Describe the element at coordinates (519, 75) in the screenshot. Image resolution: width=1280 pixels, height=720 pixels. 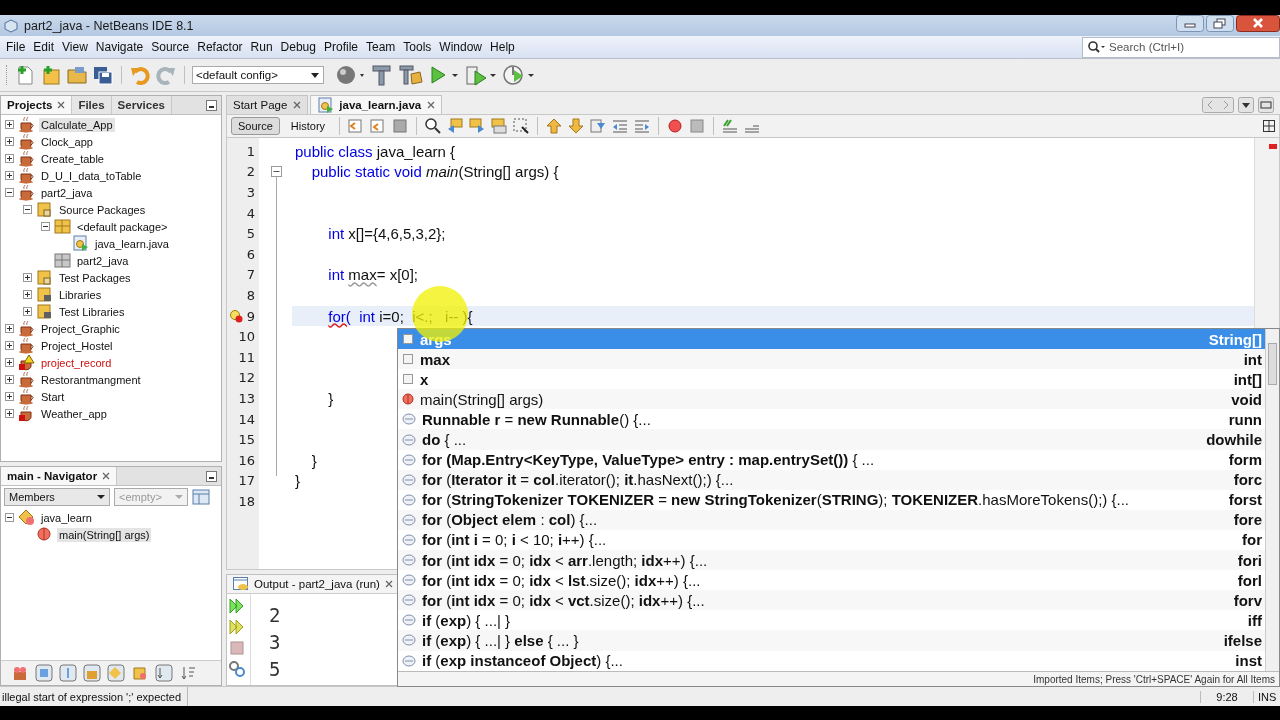
I see `profile-icon` at that location.